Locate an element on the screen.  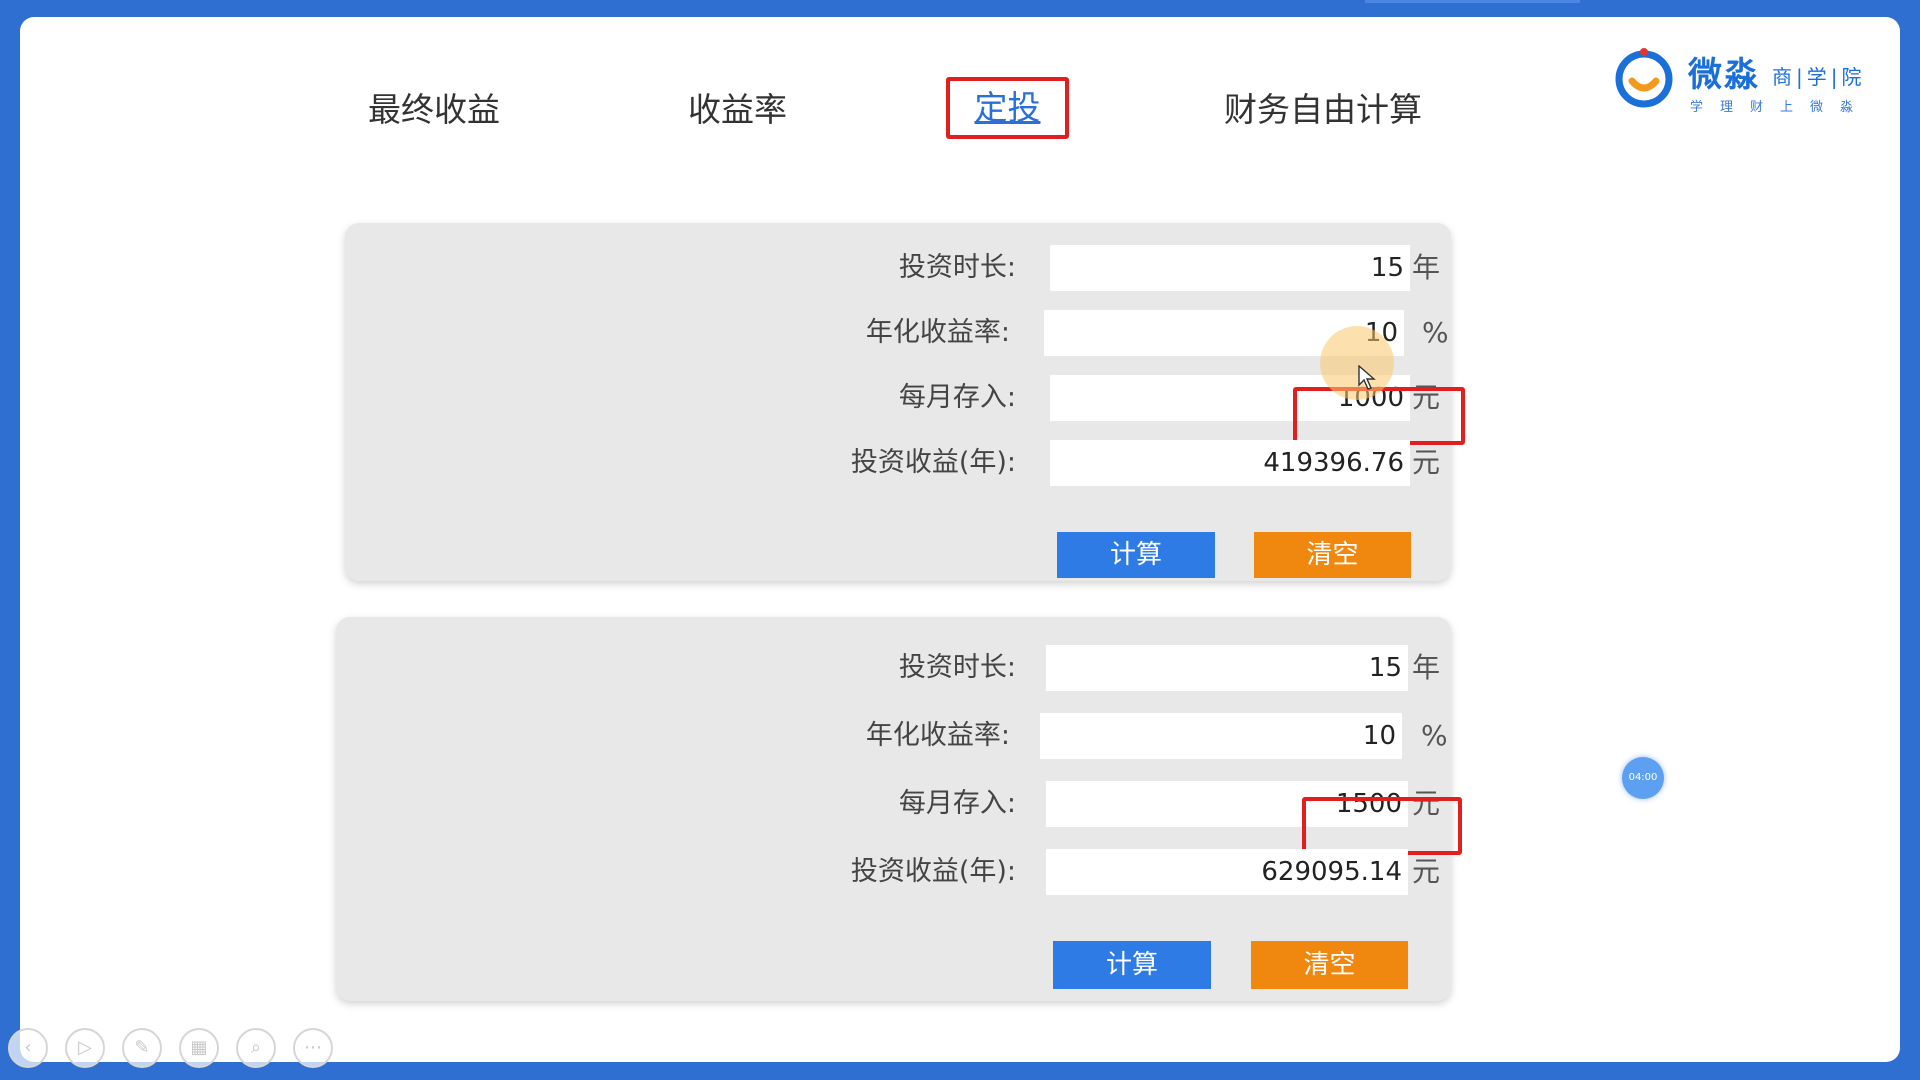
logo-name: 微淼 is located at coordinates (1724, 75).